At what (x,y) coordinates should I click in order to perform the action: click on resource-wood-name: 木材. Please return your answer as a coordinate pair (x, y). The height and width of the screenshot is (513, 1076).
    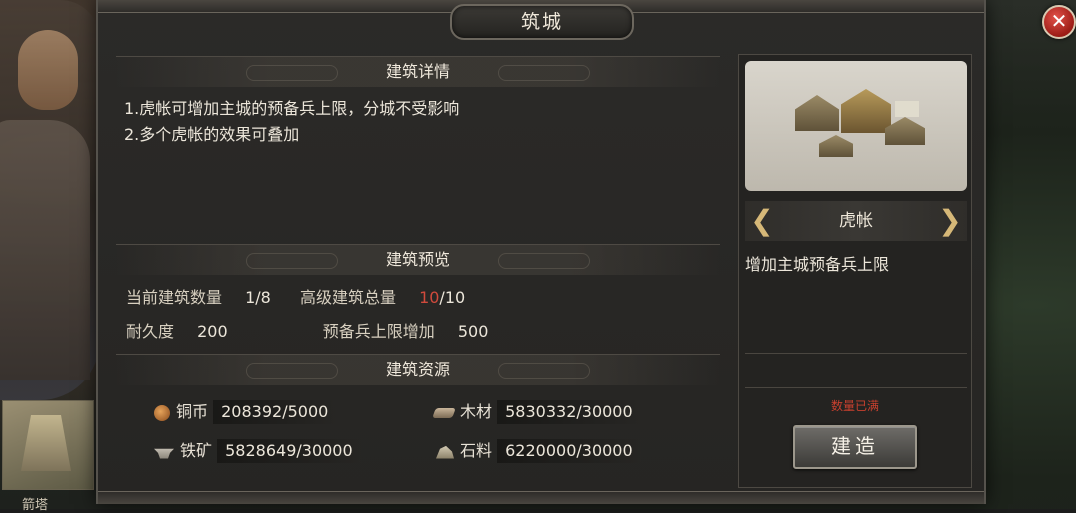
    Looking at the image, I should click on (476, 411).